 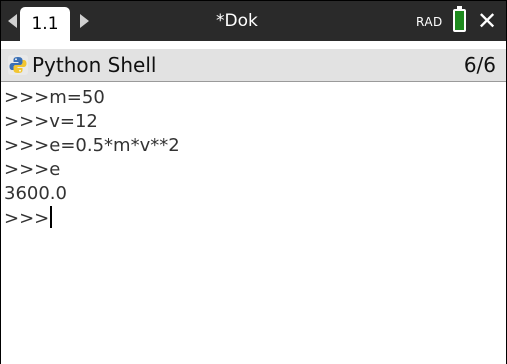 I want to click on shell-prompt-line: >>>, so click(x=28, y=218).